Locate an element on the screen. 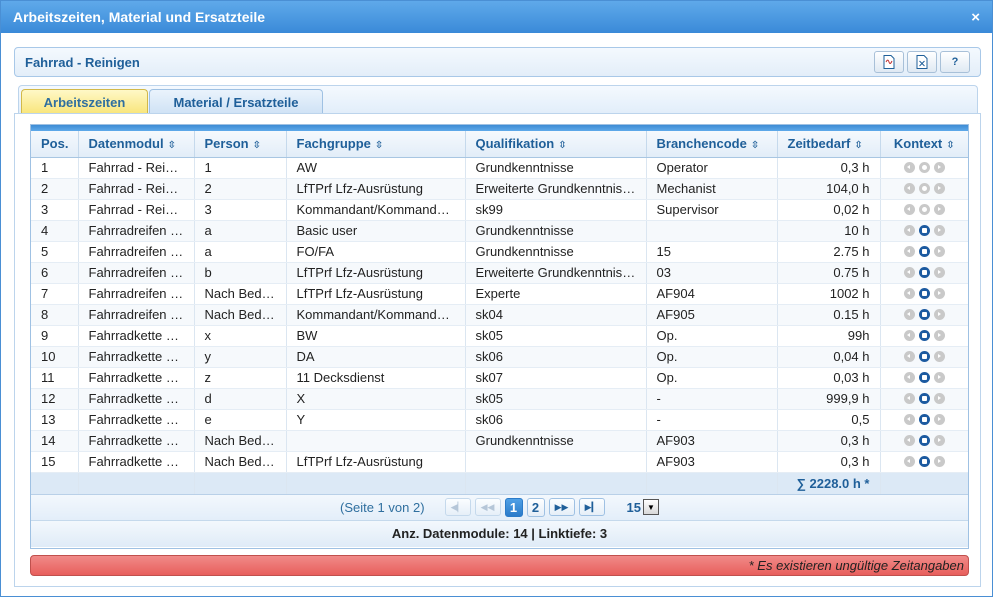  help-button: ? is located at coordinates (955, 62).